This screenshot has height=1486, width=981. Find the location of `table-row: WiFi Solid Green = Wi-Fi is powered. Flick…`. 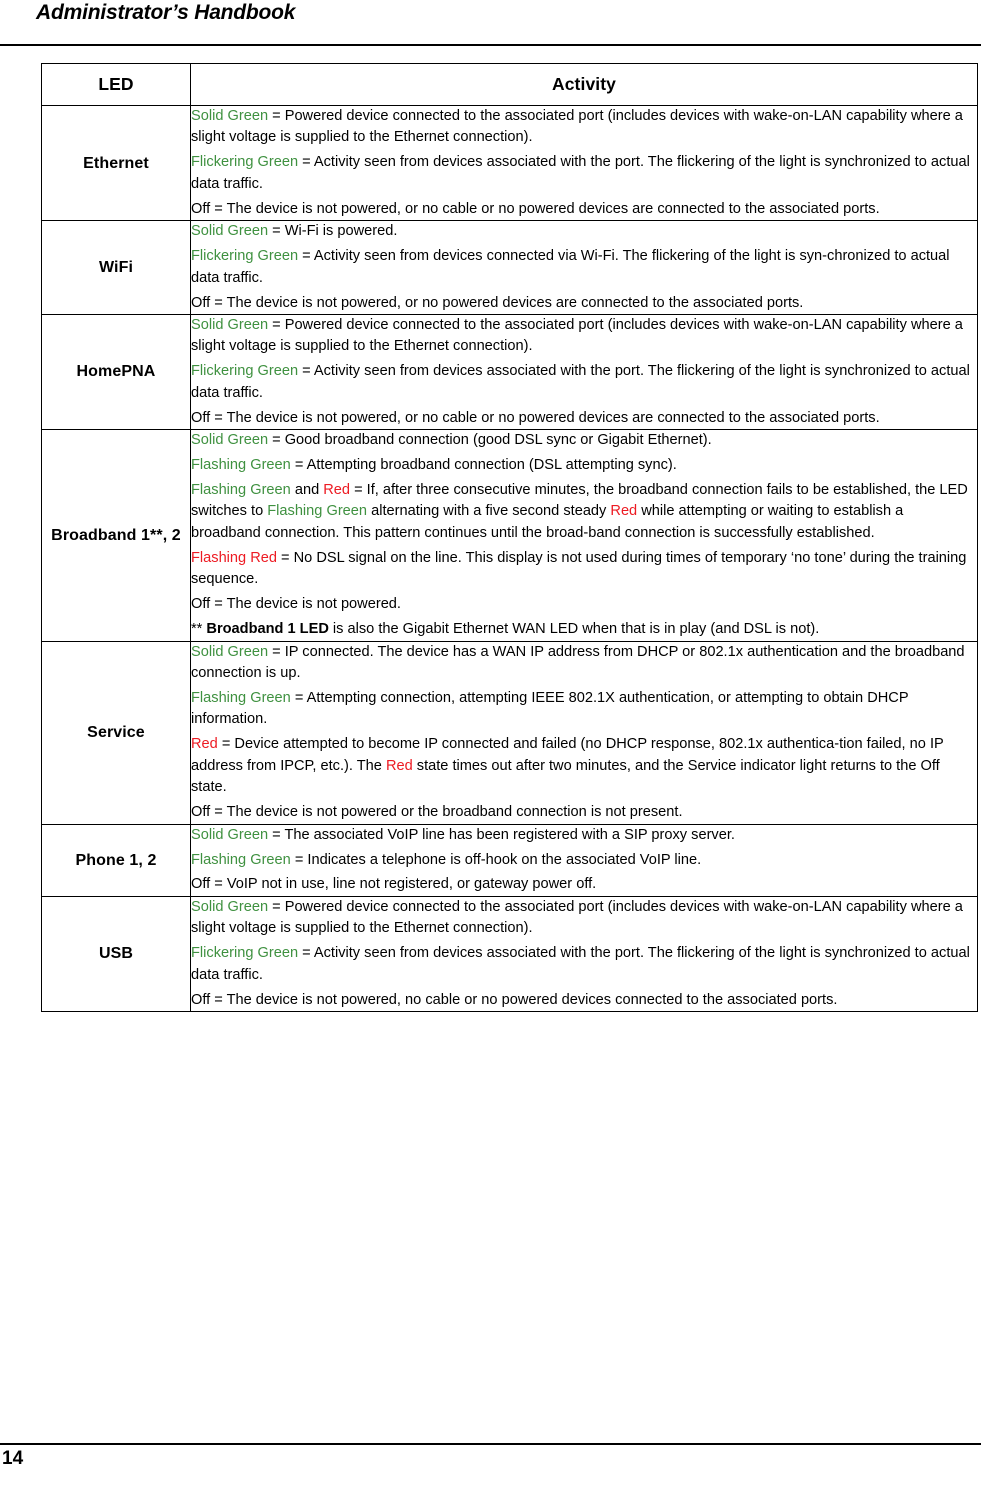

table-row: WiFi Solid Green = Wi-Fi is powered. Flick… is located at coordinates (509, 267).